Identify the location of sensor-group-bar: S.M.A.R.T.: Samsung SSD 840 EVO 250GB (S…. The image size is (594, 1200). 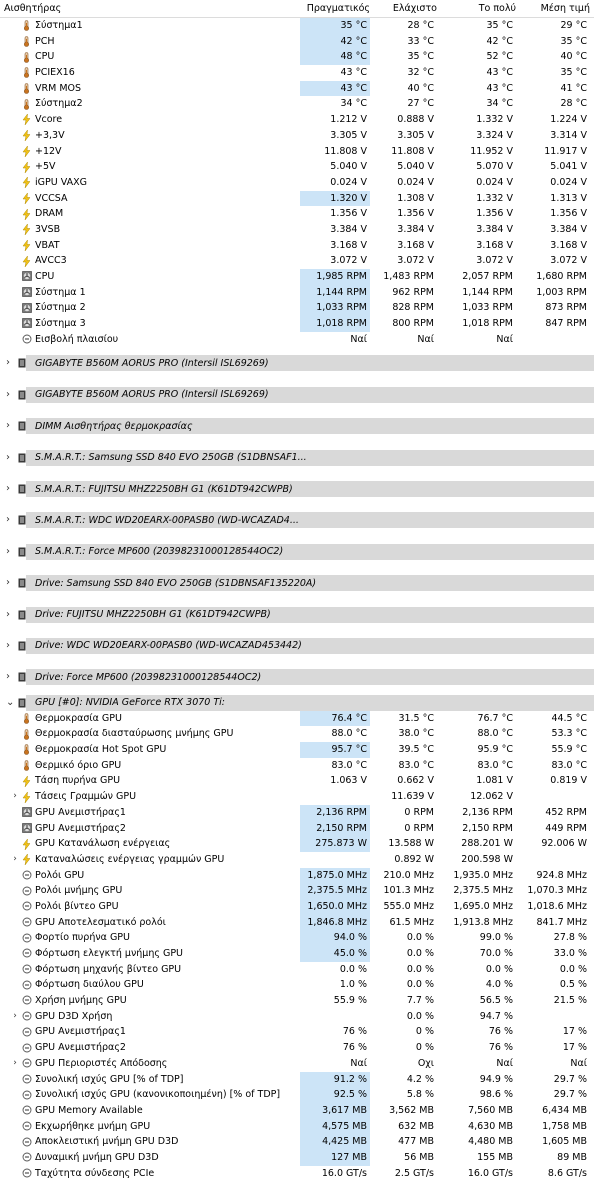
(310, 457).